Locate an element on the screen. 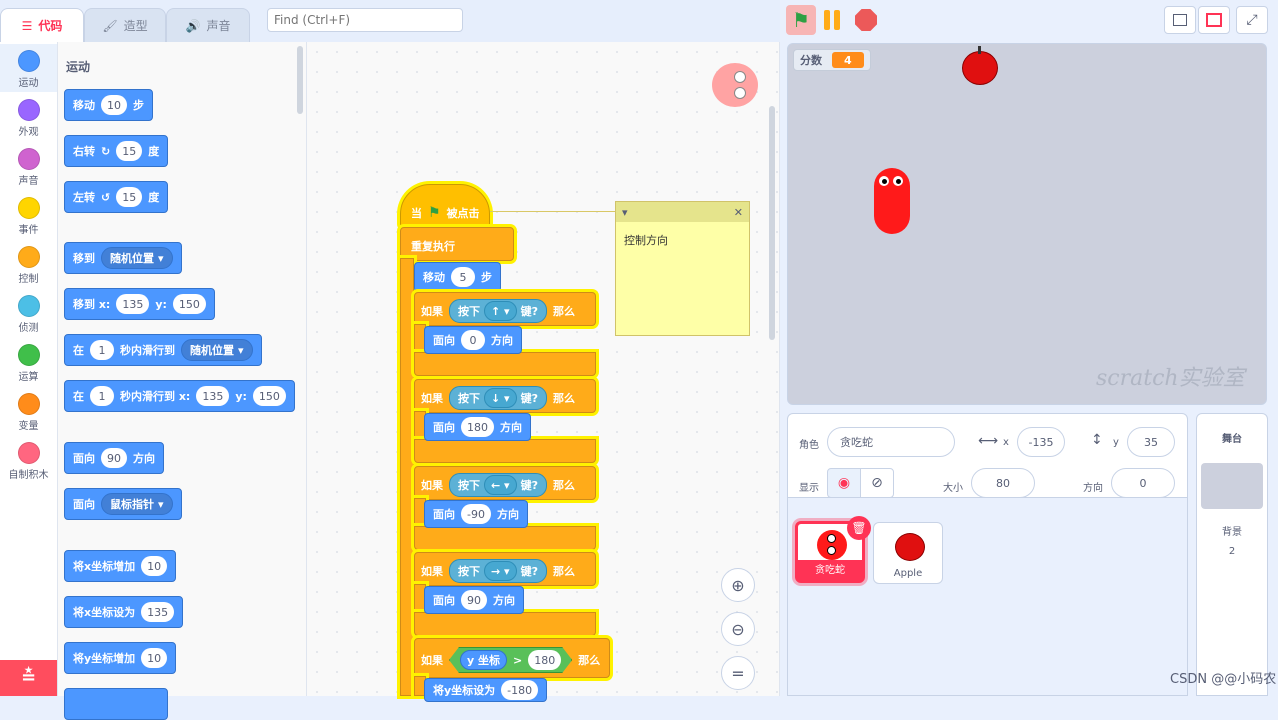 Image resolution: width=1278 pixels, height=720 pixels. palette-scrollbar is located at coordinates (300, 80).